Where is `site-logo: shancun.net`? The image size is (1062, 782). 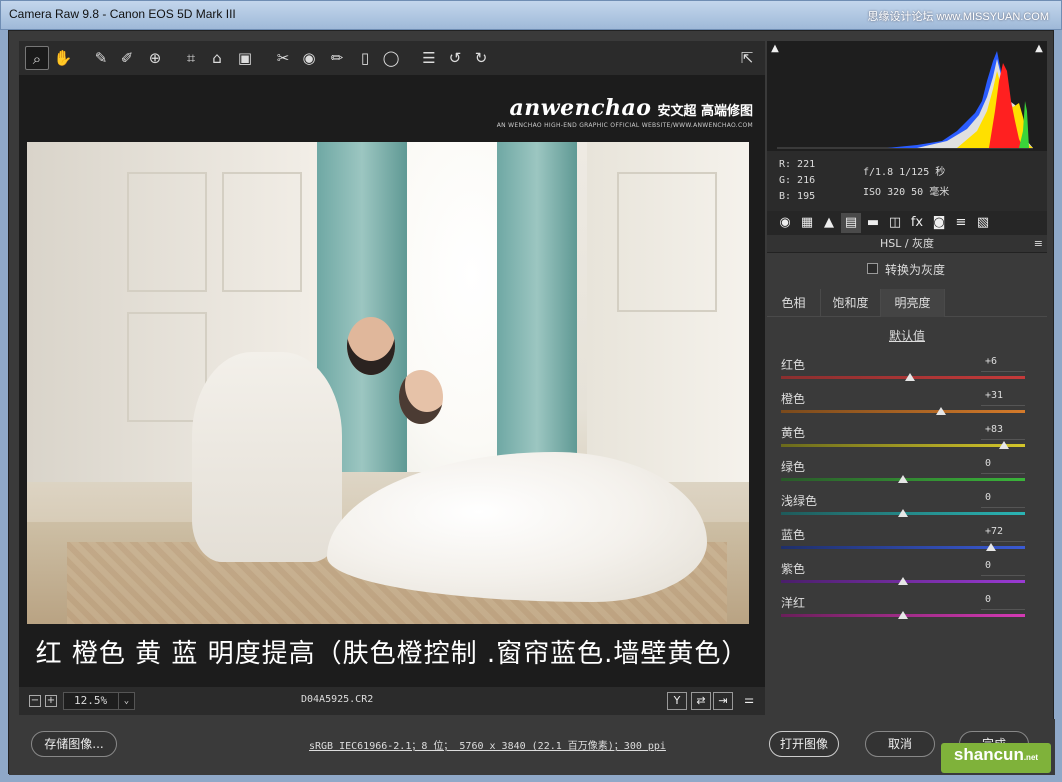 site-logo: shancun.net is located at coordinates (996, 758).